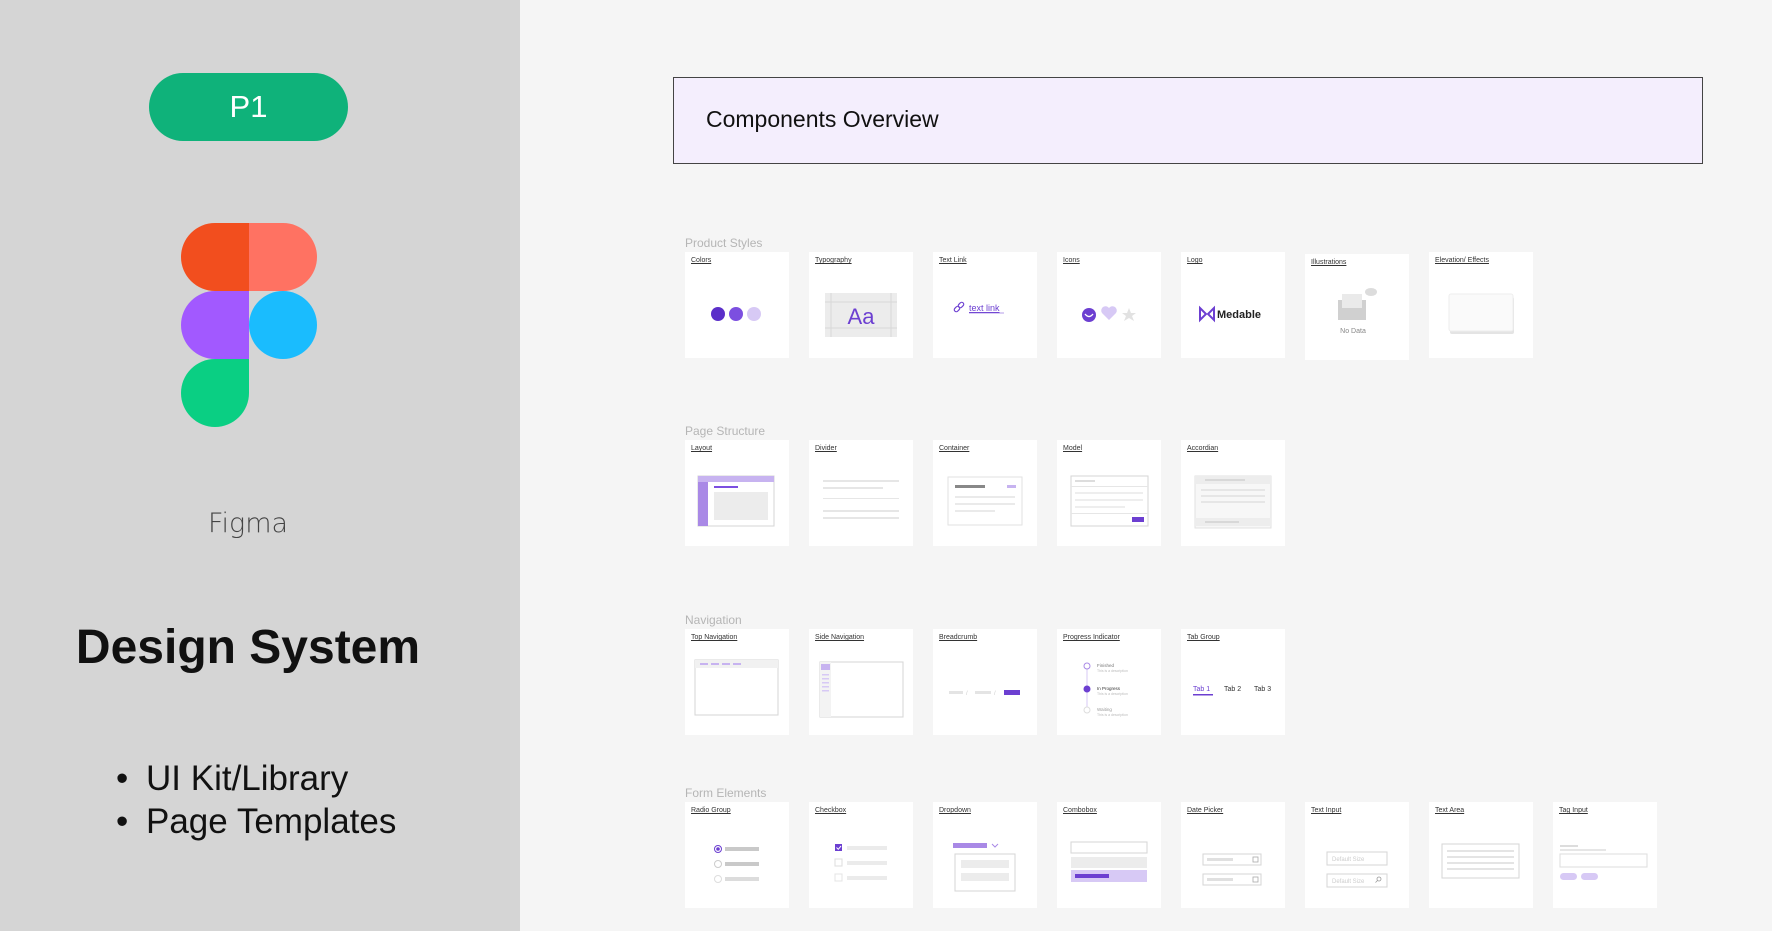 The width and height of the screenshot is (1772, 931). I want to click on text-input-preview: Default Size Default Size, so click(1357, 864).